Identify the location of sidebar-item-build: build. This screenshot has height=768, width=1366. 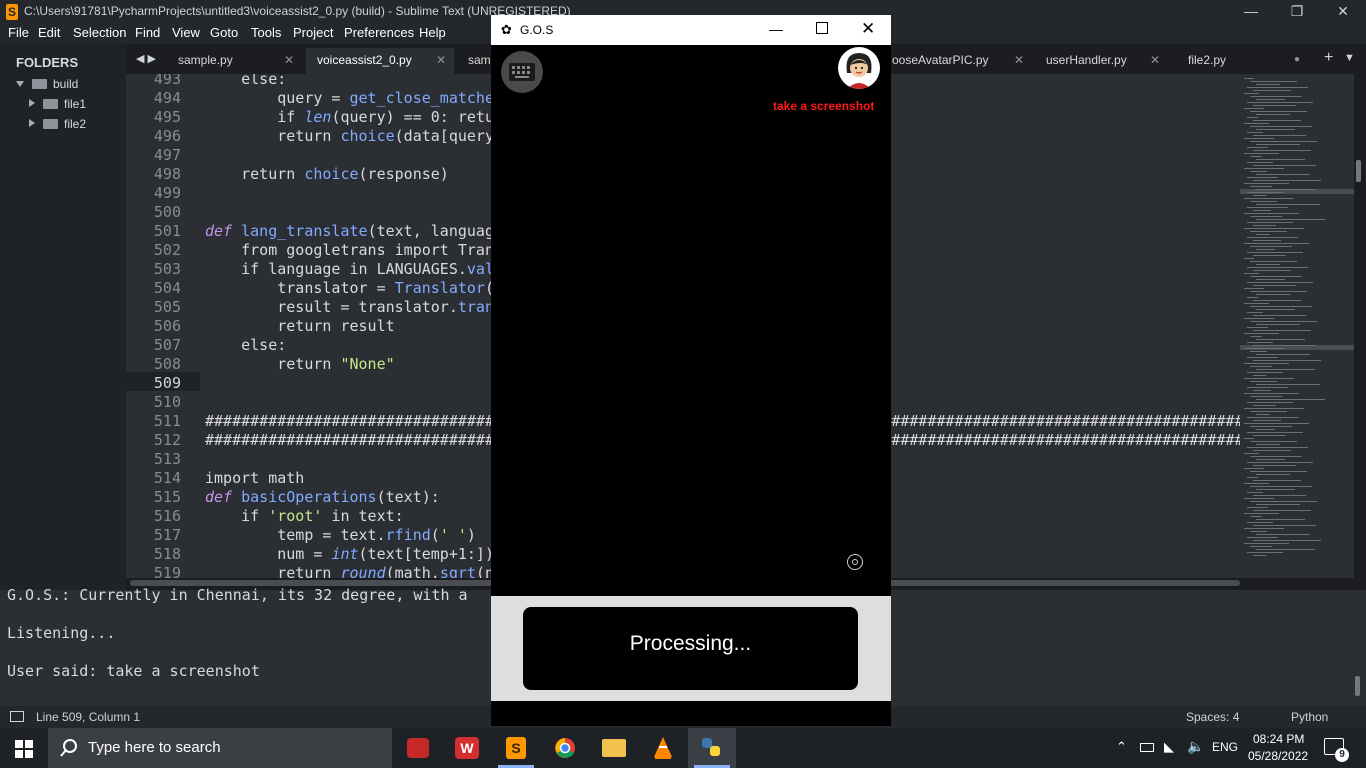
(47, 84).